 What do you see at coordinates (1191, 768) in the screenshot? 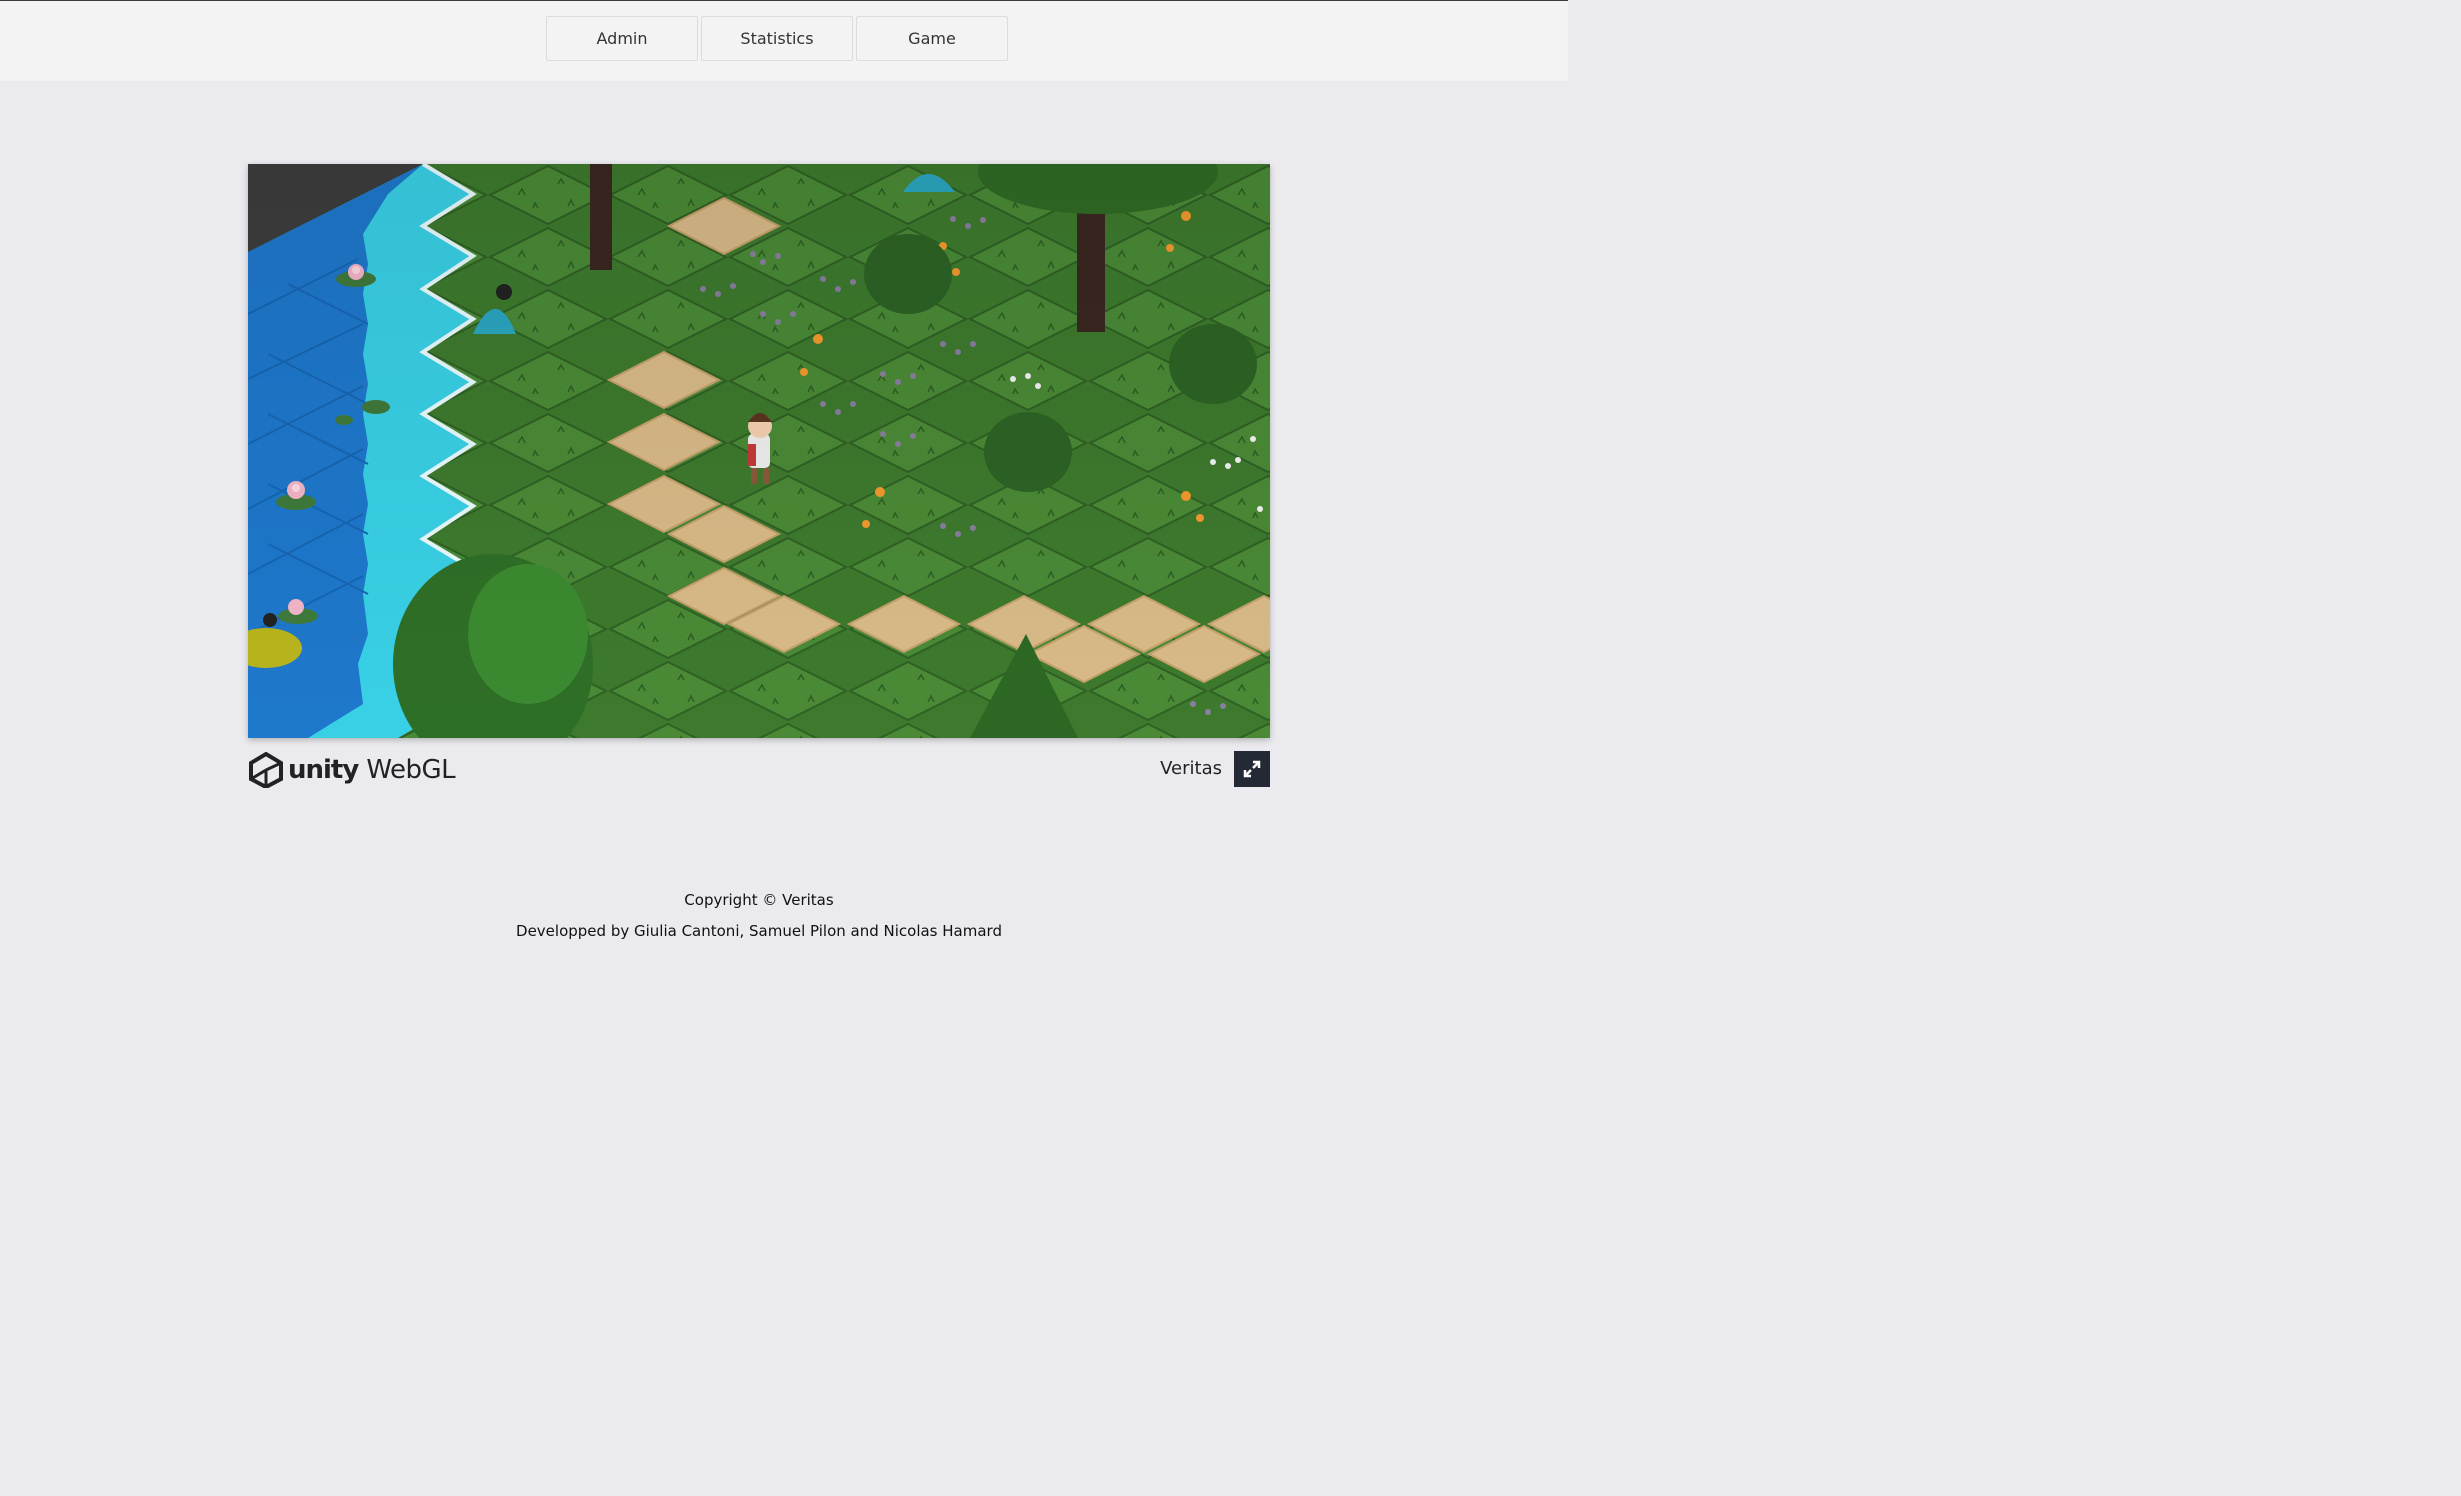
I see `game-title: Veritas` at bounding box center [1191, 768].